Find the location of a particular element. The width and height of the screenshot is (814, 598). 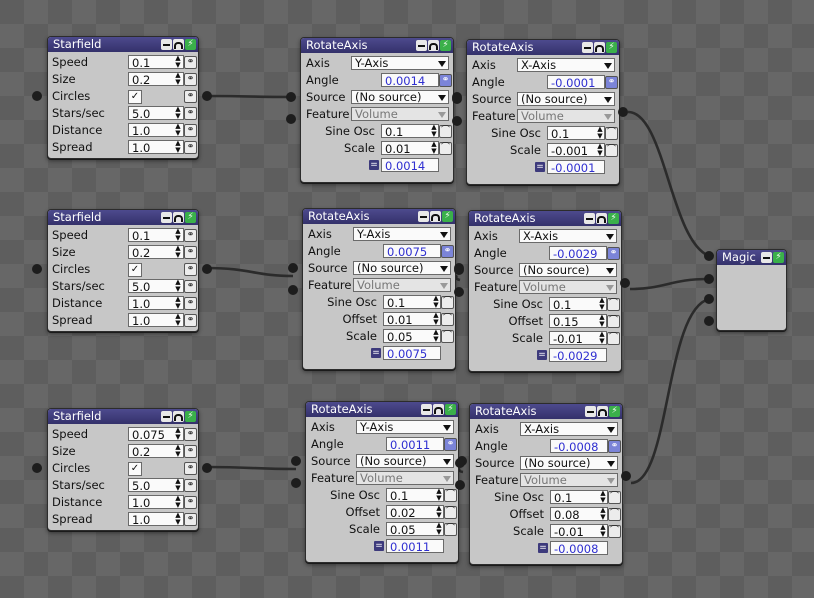

magic-node: Magic ⚡ is located at coordinates (751, 290).